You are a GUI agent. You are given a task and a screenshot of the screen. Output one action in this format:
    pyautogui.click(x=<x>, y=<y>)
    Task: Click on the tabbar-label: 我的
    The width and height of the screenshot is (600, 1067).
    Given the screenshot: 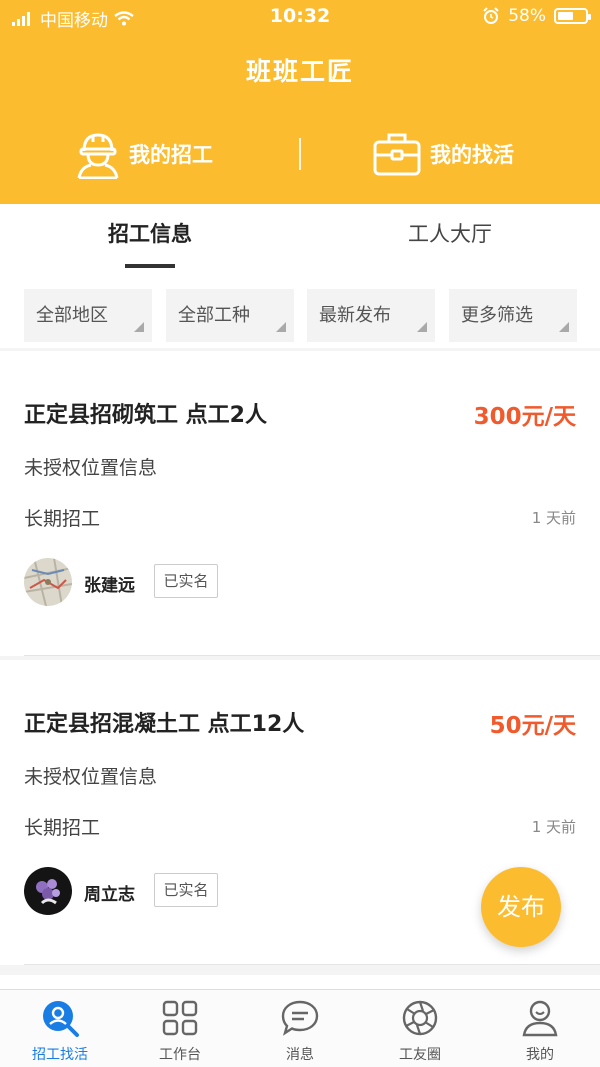 What is the action you would take?
    pyautogui.click(x=540, y=1055)
    